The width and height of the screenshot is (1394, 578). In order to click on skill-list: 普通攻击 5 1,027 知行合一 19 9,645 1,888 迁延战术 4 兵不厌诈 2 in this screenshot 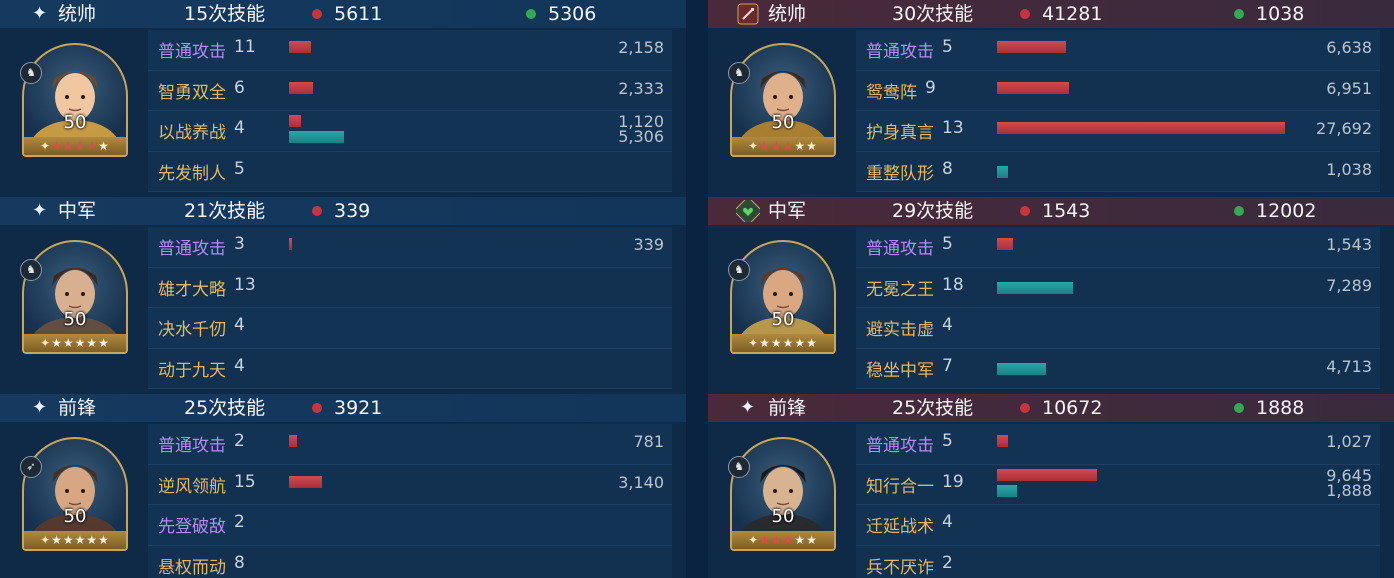, I will do `click(1118, 501)`.